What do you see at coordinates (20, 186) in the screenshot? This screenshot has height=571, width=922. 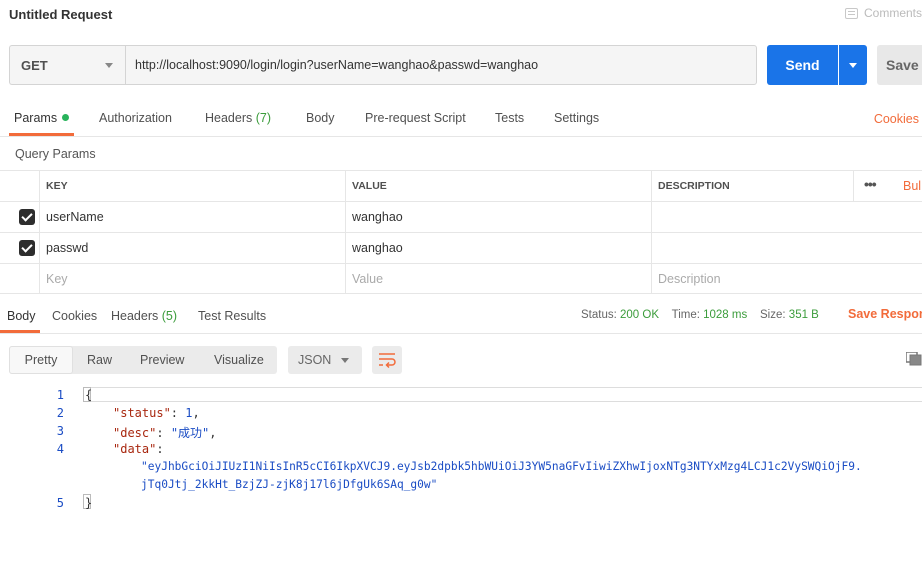 I see `checkbox-column-header` at bounding box center [20, 186].